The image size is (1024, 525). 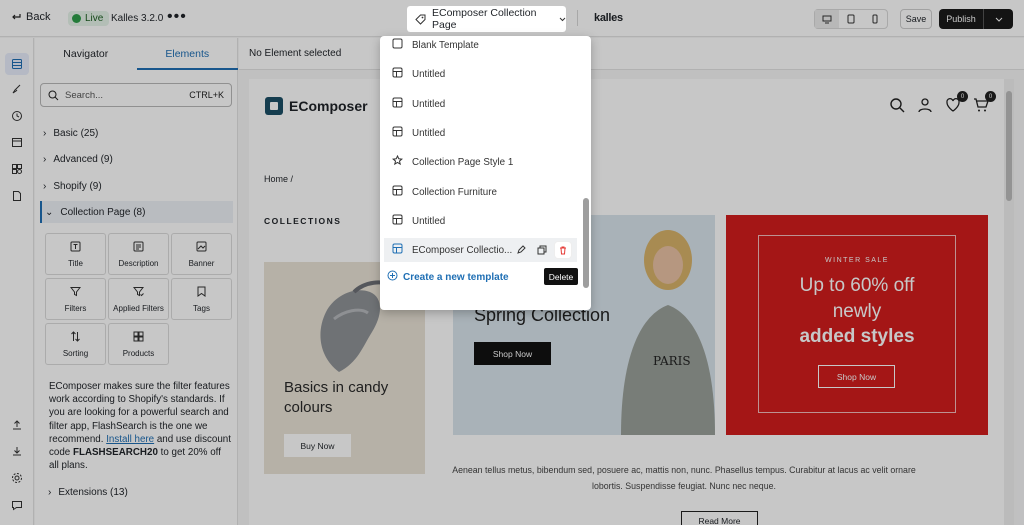 I want to click on template-item: Collection Furniture, so click(x=480, y=192).